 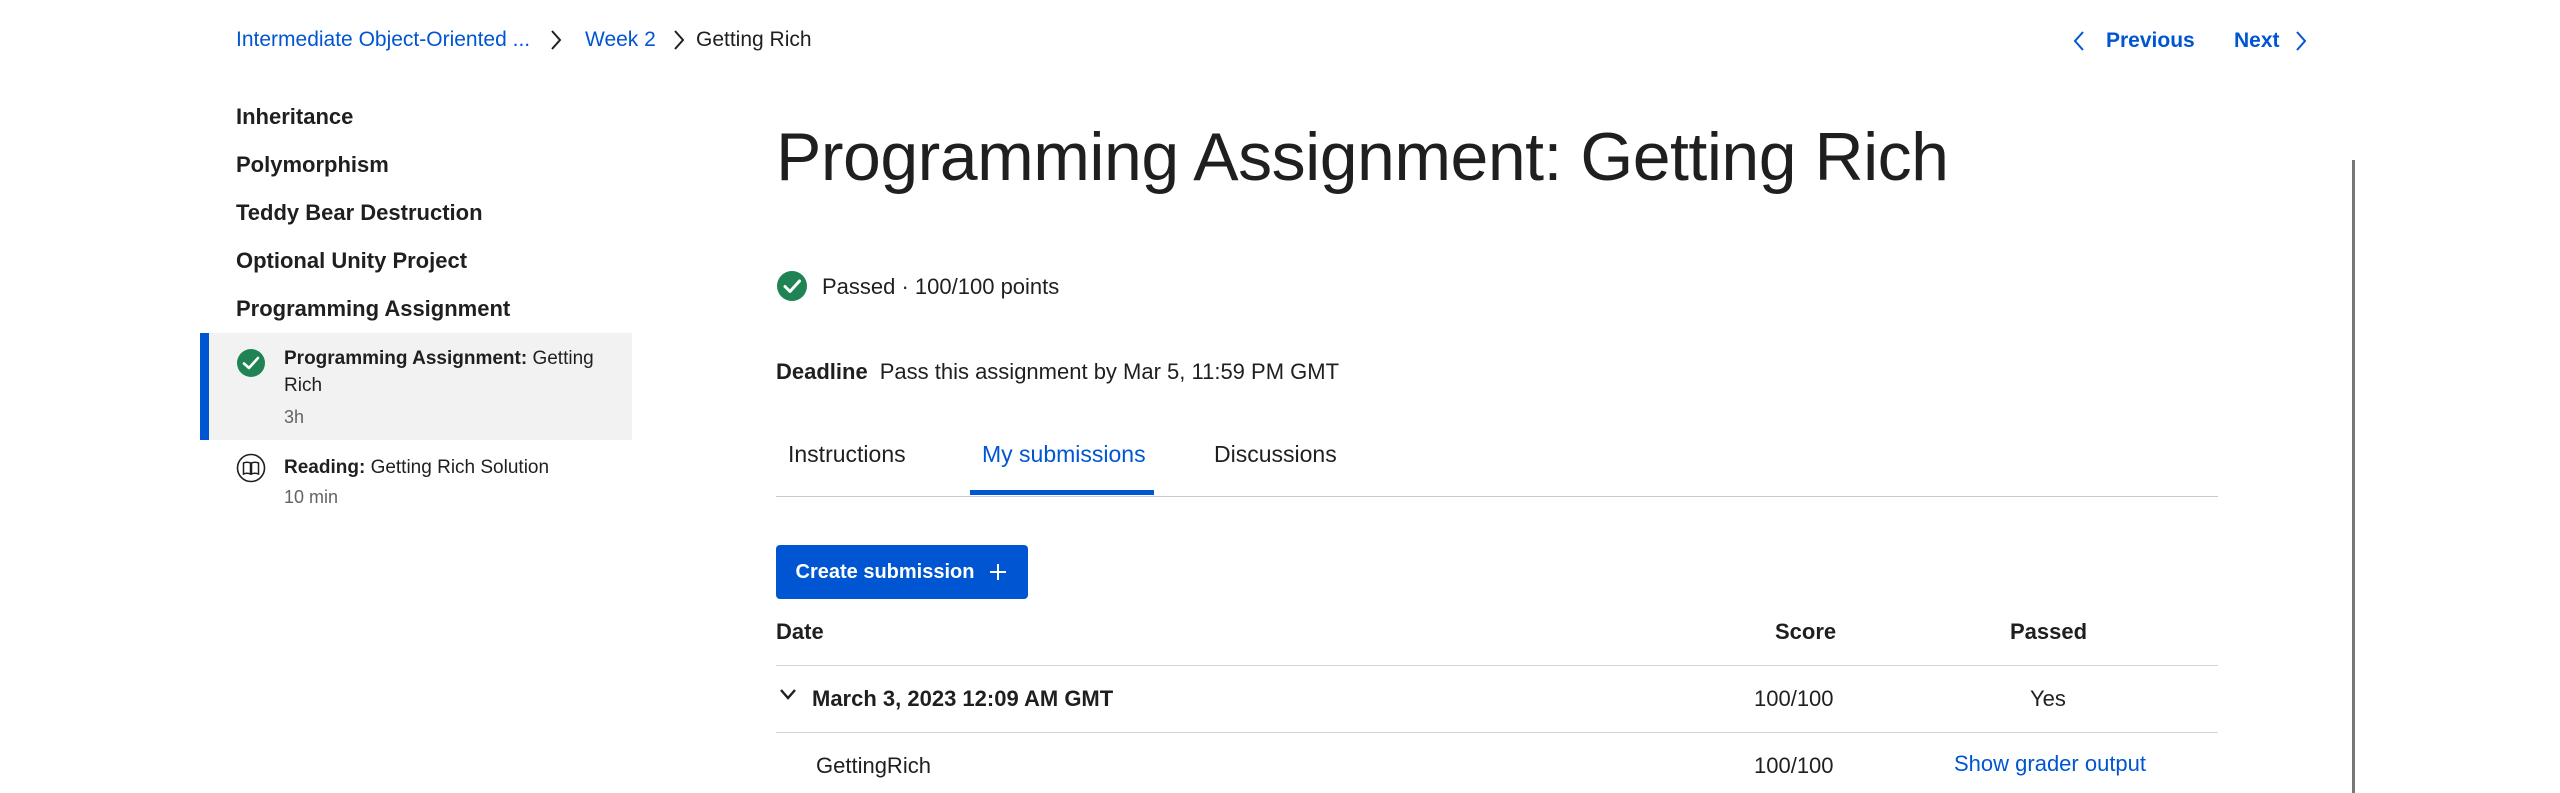 What do you see at coordinates (2050, 764) in the screenshot?
I see `show-grader-output-link: Show grader output` at bounding box center [2050, 764].